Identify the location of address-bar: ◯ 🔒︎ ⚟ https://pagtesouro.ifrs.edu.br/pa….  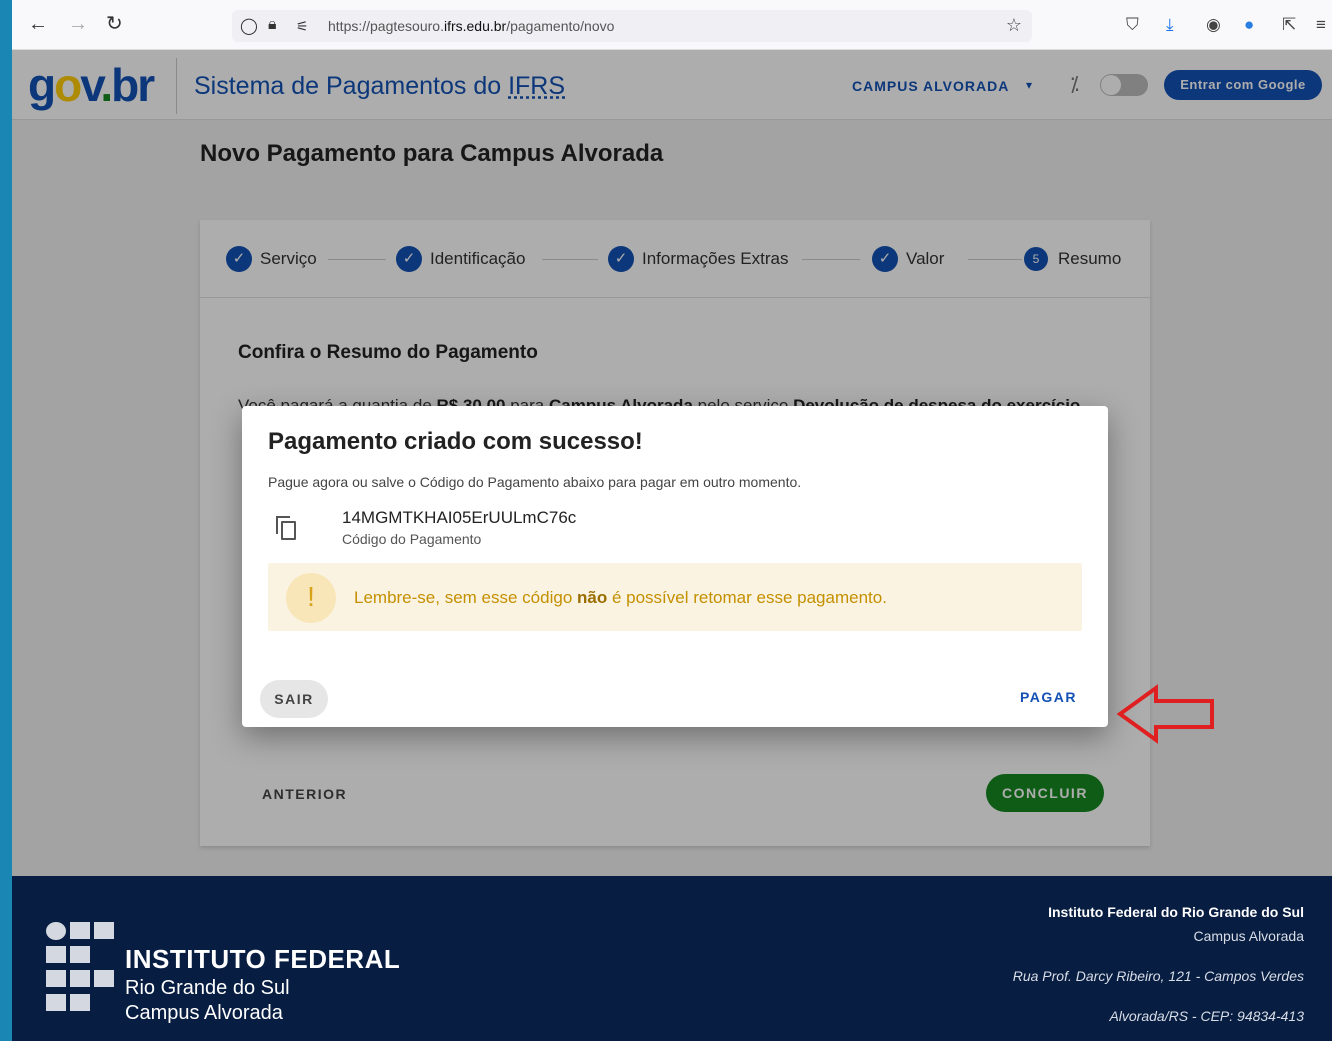
(632, 26).